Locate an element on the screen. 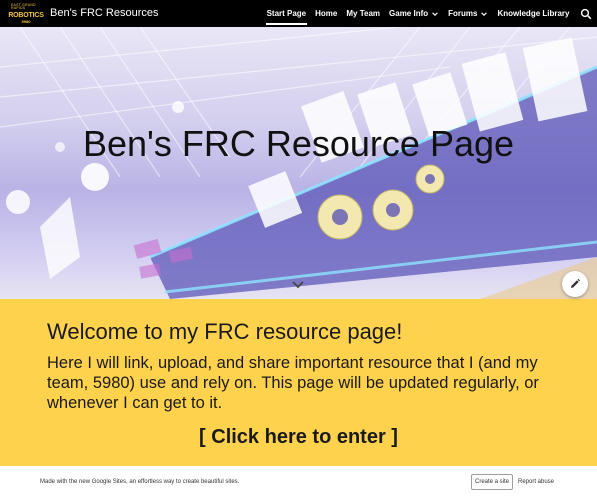 Image resolution: width=597 pixels, height=500 pixels. enter-link-label: [ Click here to enter ] is located at coordinates (298, 437).